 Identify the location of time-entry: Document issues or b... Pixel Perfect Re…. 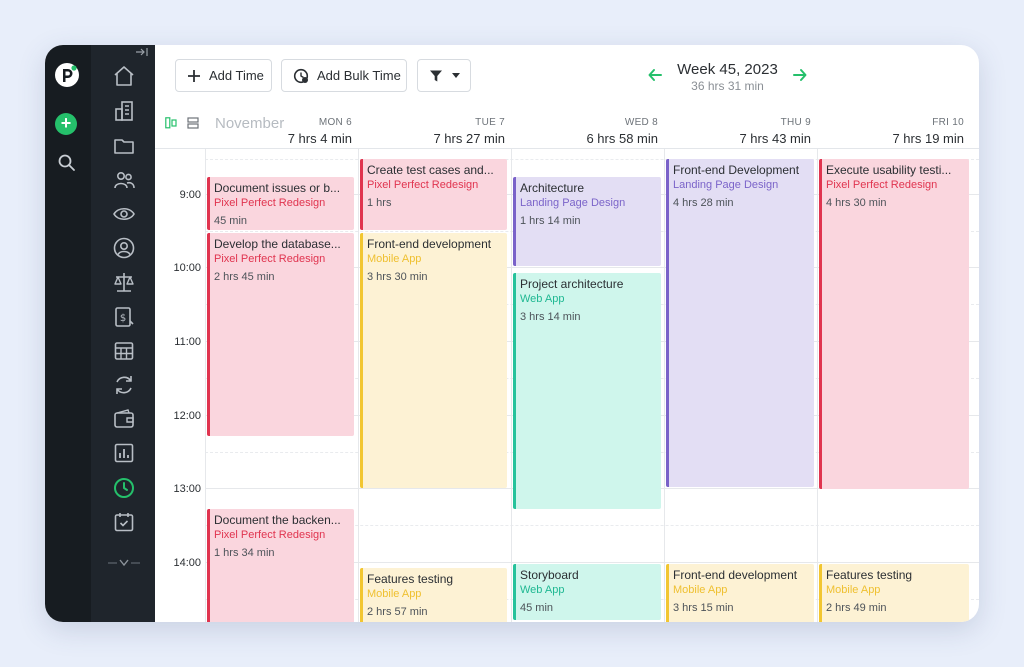
(280, 203).